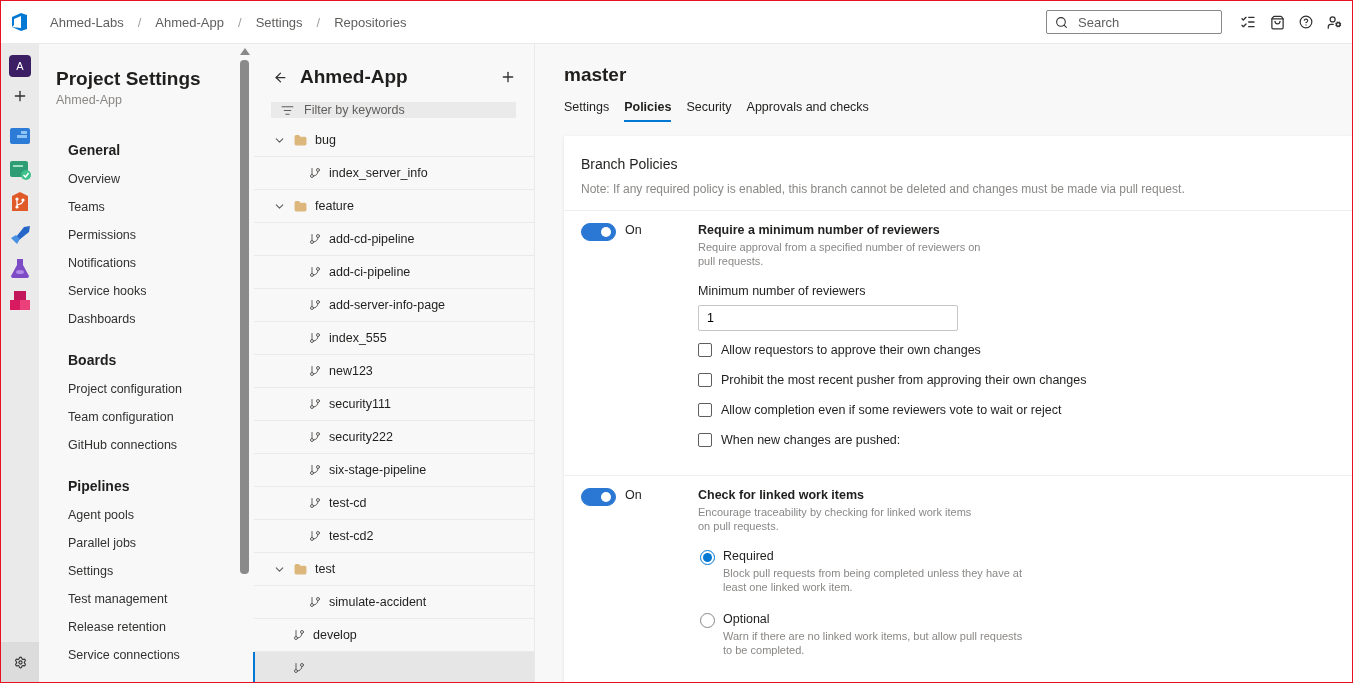  I want to click on radio-description: Block pull requests from being completed unless they have at least one linked work item., so click(873, 580).